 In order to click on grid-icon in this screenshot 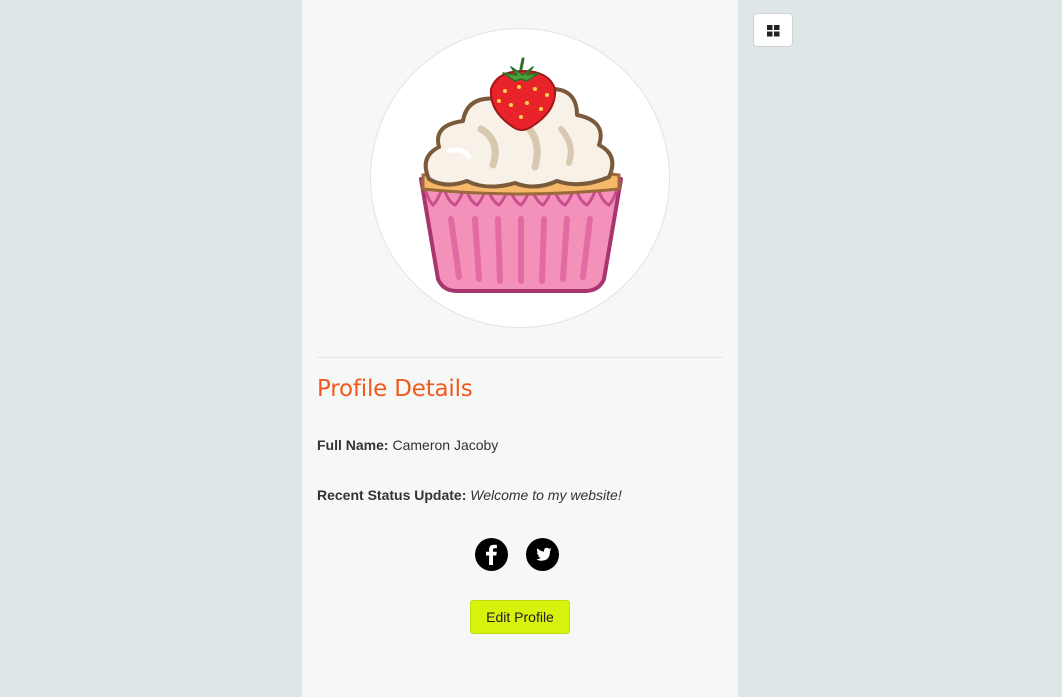, I will do `click(773, 31)`.